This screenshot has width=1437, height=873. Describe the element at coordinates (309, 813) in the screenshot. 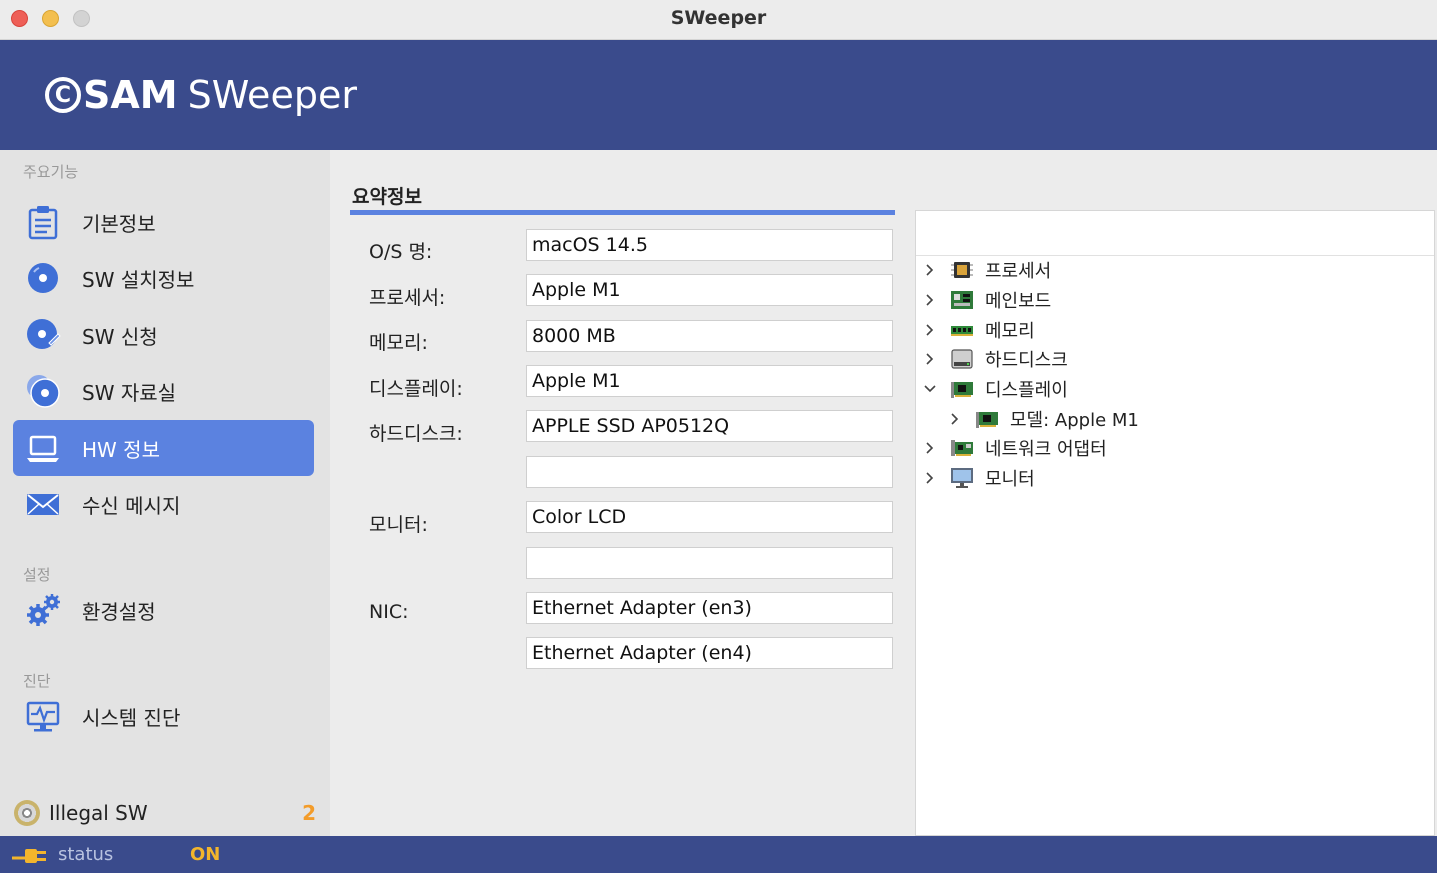

I see `illegal-sw-count-badge: 2` at that location.